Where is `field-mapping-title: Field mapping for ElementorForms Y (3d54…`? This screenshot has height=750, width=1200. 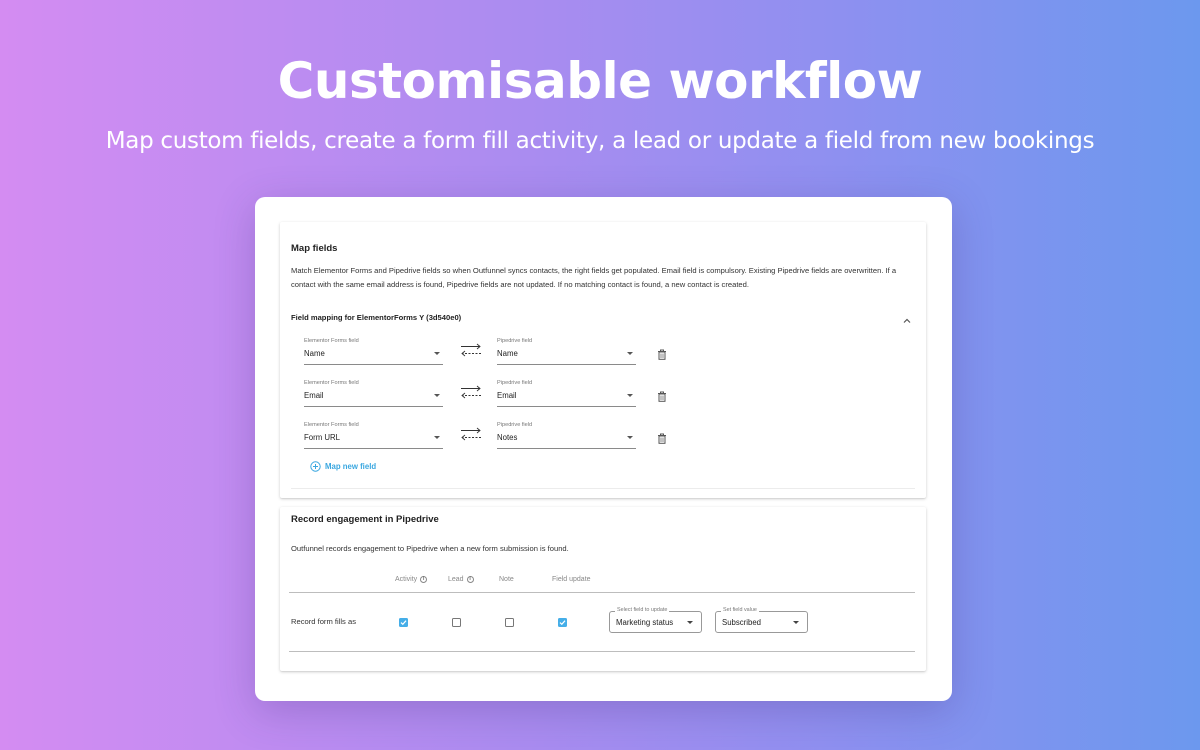 field-mapping-title: Field mapping for ElementorForms Y (3d54… is located at coordinates (376, 317).